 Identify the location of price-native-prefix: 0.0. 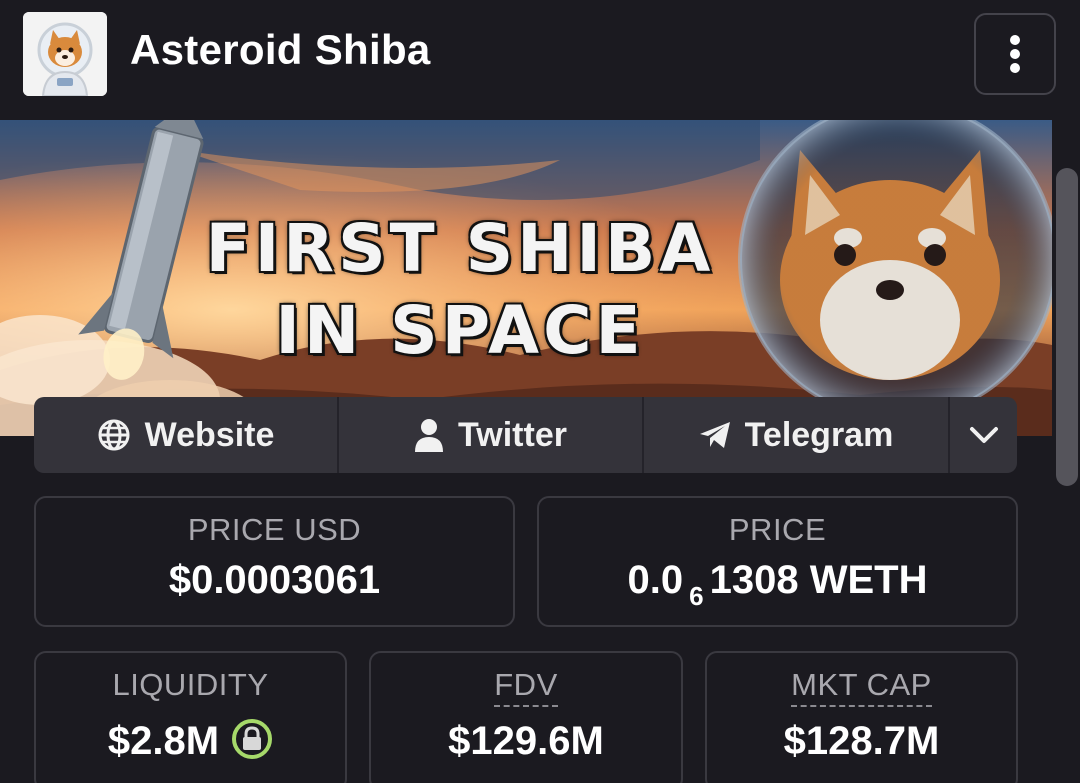
(655, 580).